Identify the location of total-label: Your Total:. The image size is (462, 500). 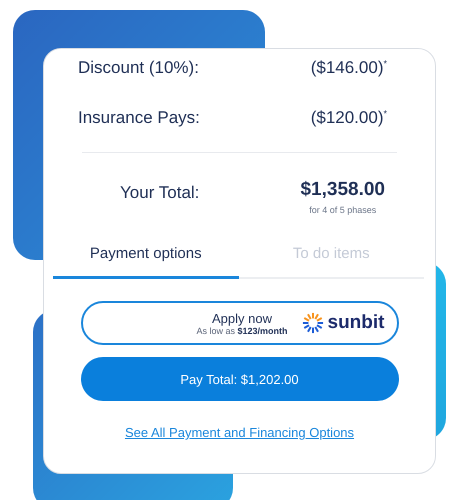
(160, 193).